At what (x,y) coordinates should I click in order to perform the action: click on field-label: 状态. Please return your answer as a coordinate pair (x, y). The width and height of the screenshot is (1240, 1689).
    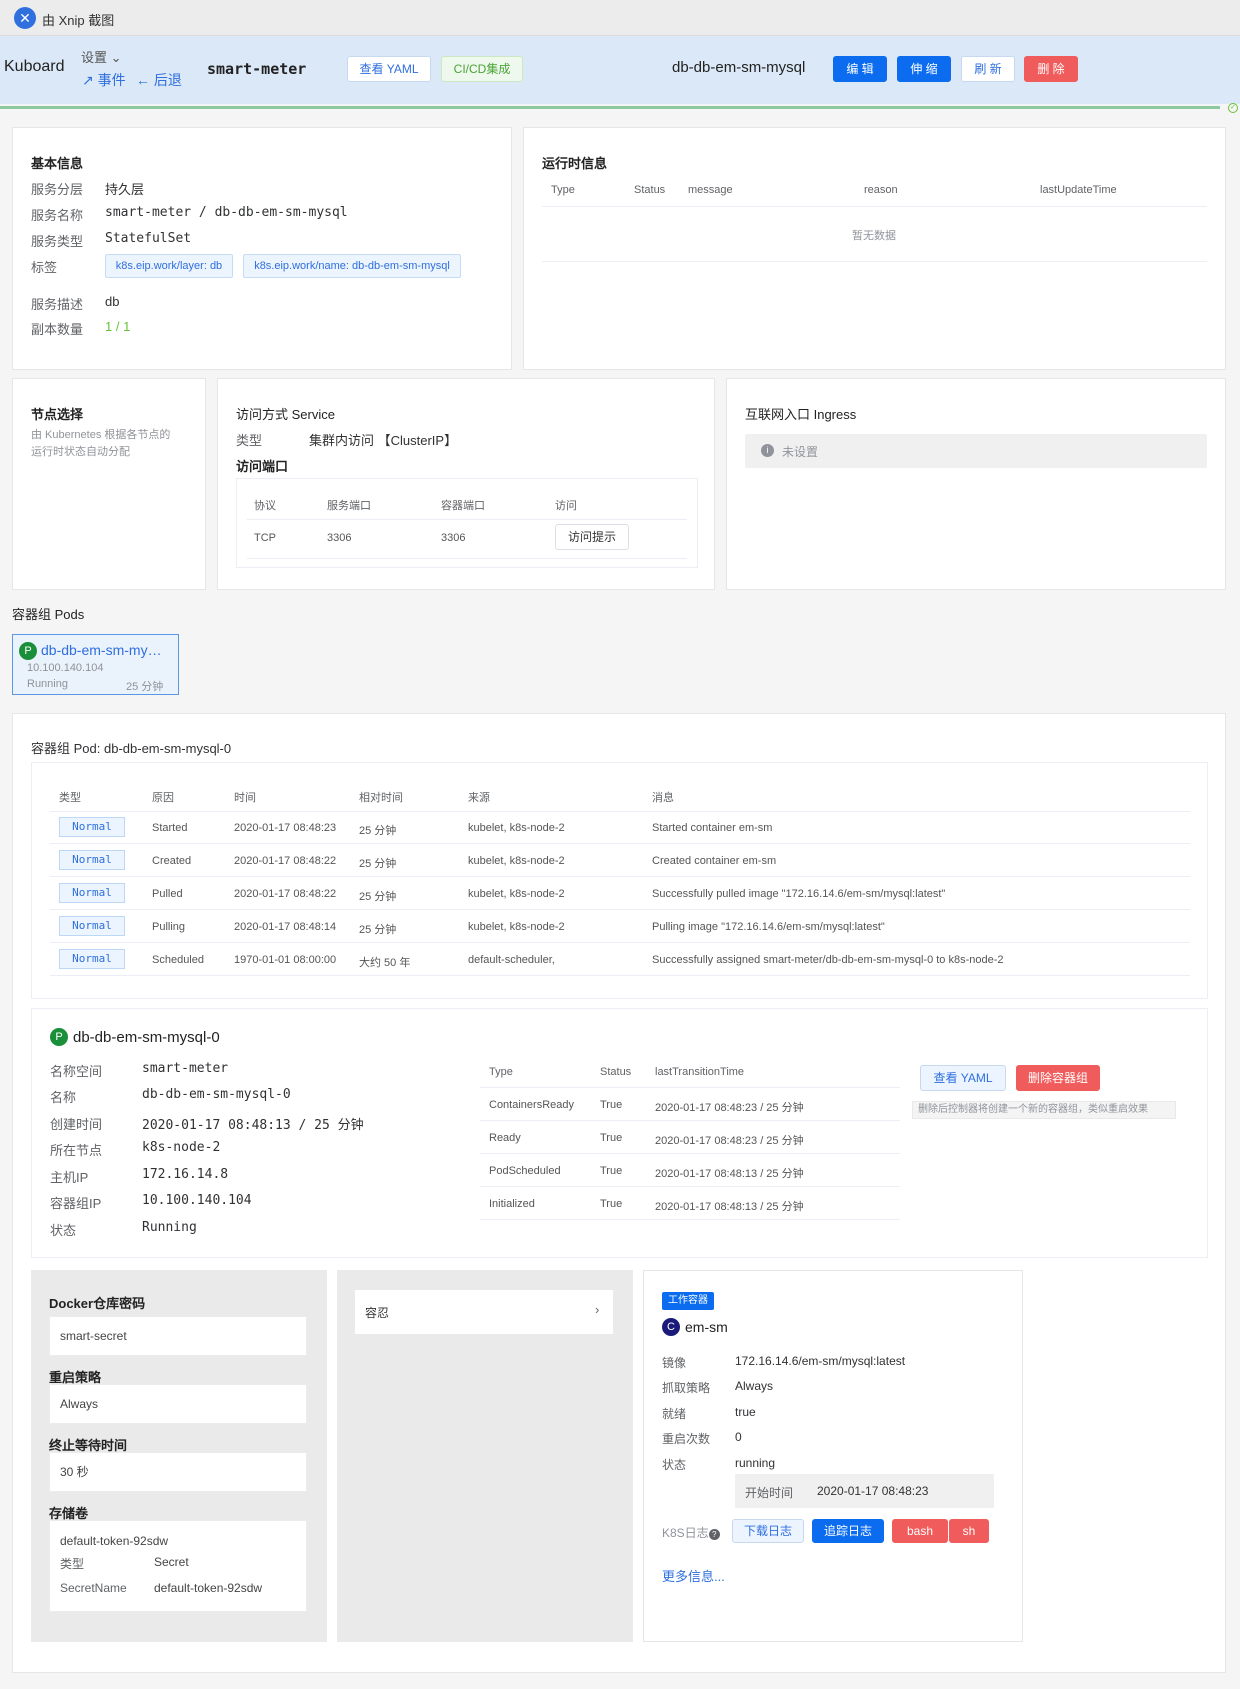
    Looking at the image, I should click on (674, 1465).